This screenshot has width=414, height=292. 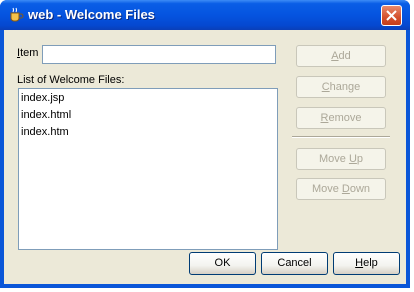 I want to click on window-title: web - Welcome Files, so click(x=91, y=14).